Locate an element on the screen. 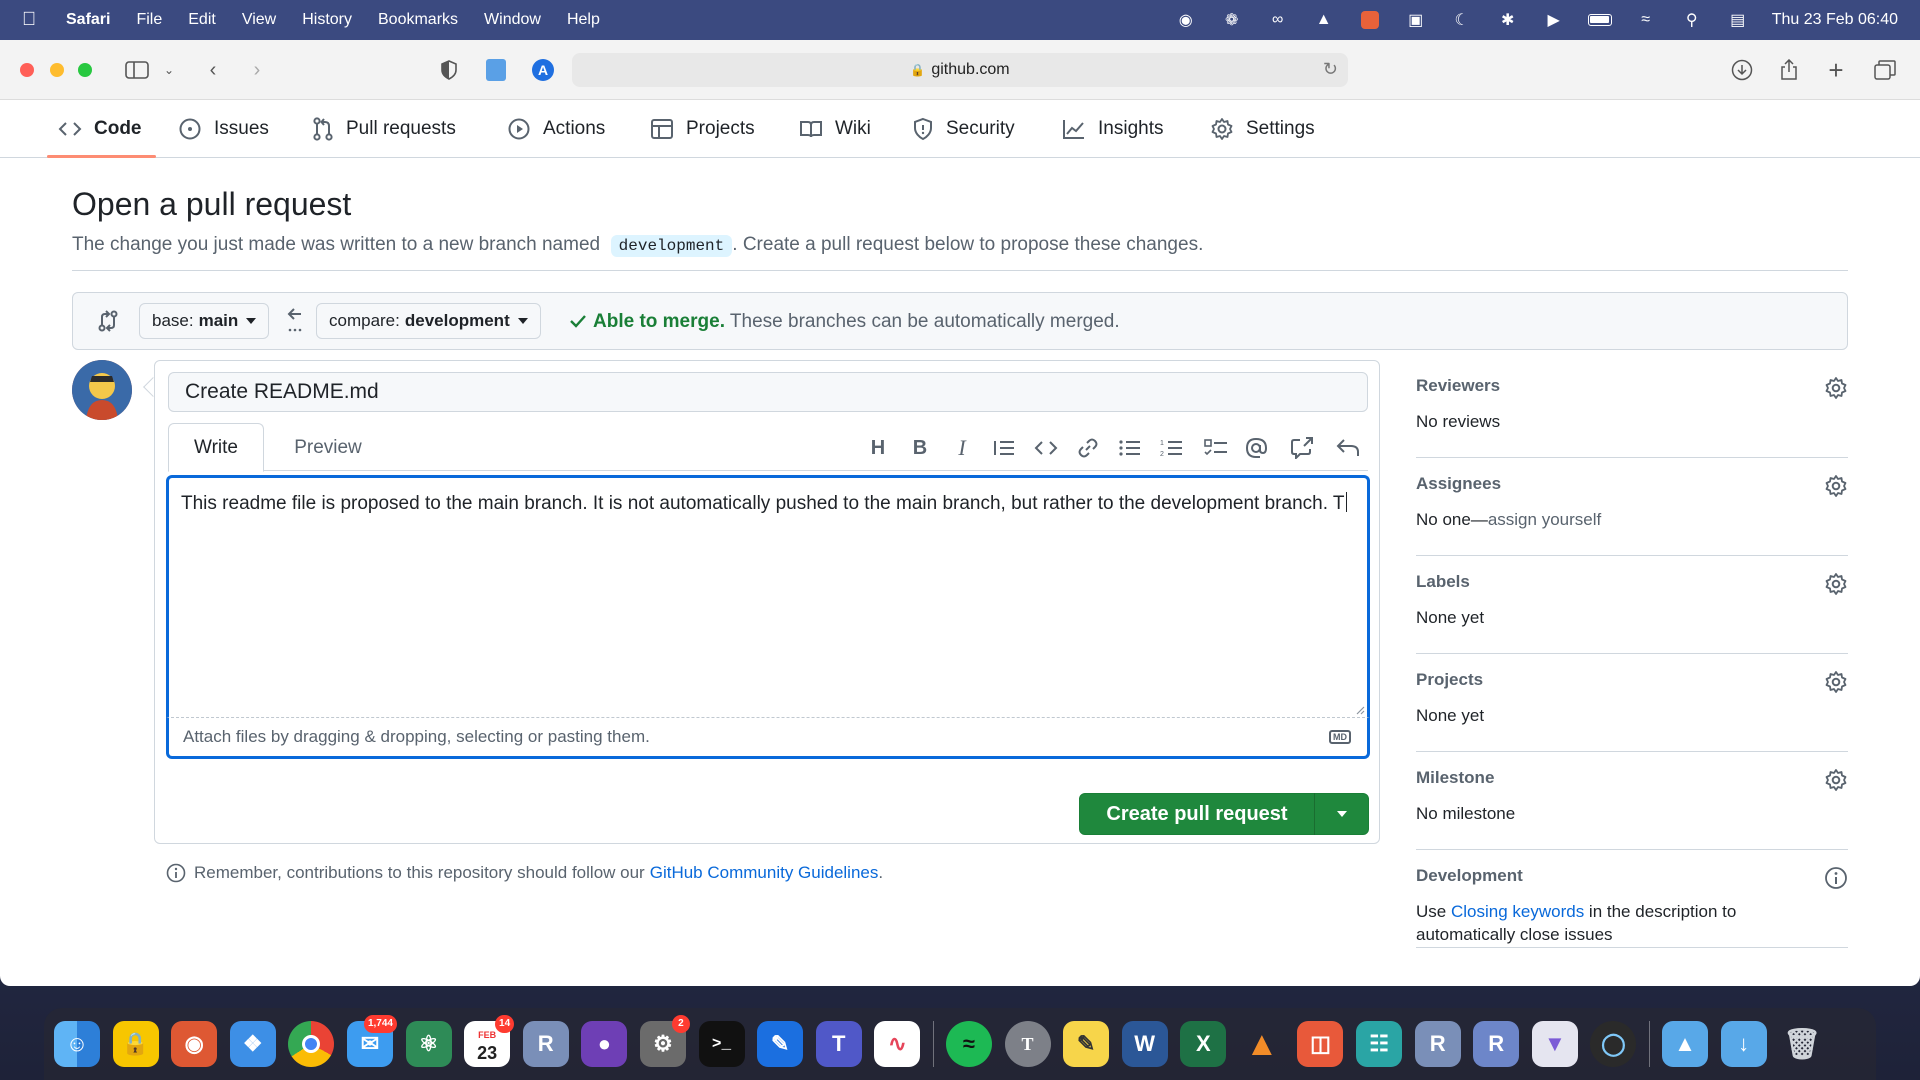 Image resolution: width=1920 pixels, height=1080 pixels. menu-edit: Edit is located at coordinates (202, 20).